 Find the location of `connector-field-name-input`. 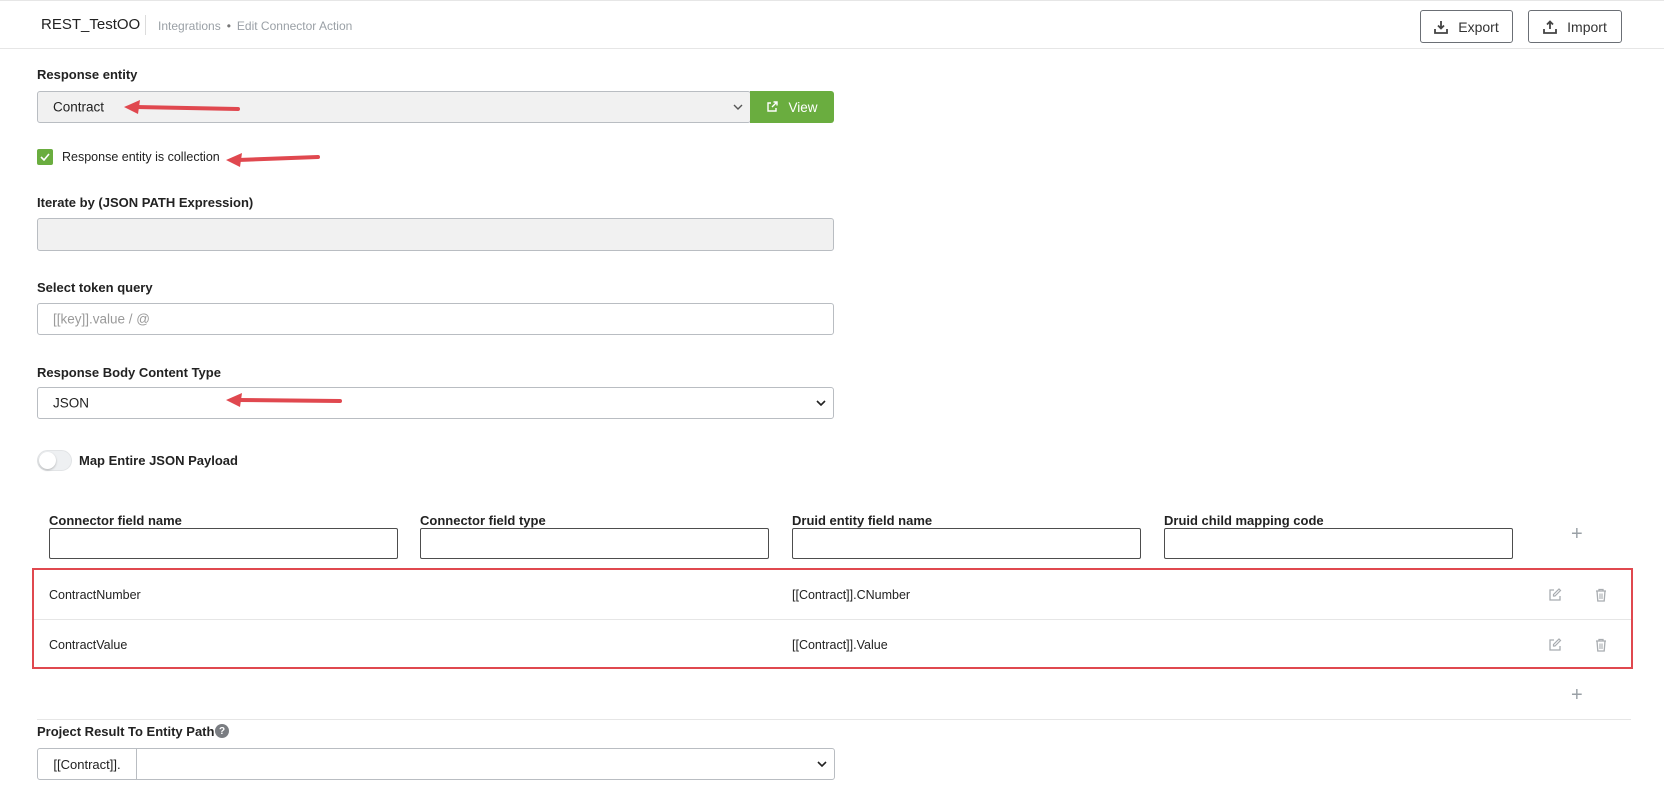

connector-field-name-input is located at coordinates (223, 543).